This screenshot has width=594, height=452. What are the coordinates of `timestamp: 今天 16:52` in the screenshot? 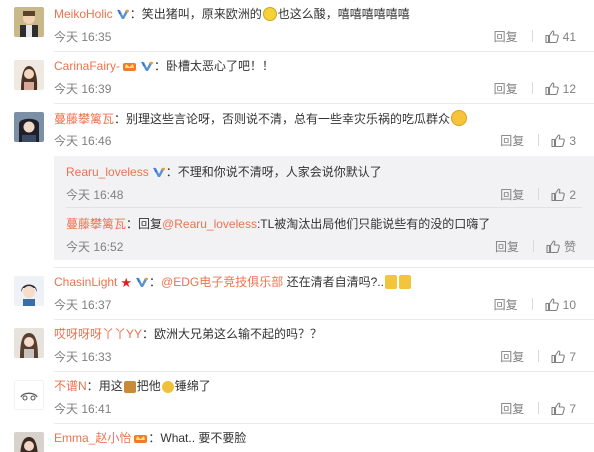 It's located at (95, 247).